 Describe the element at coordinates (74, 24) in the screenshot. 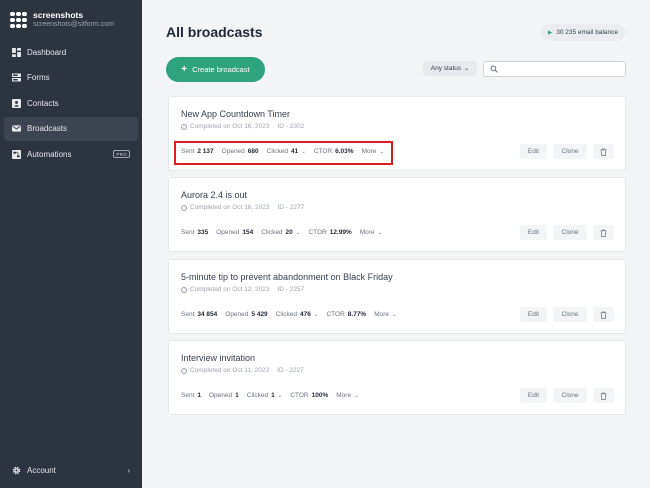

I see `workspace-email: screenshots@sitform.com` at that location.